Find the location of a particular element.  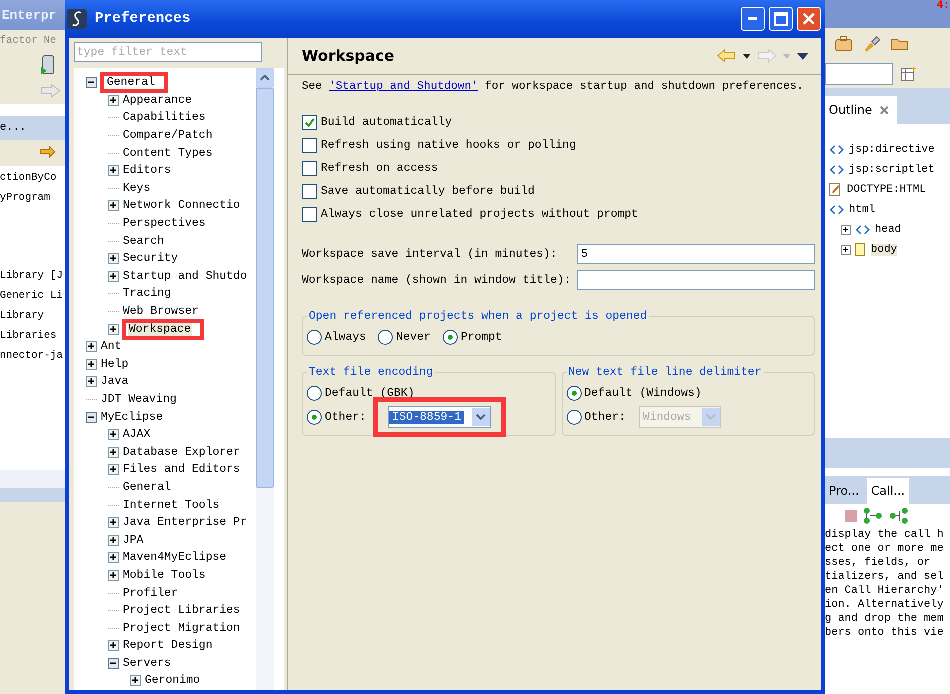

encoding-dropdown: ISO-8859-1 is located at coordinates (440, 417).